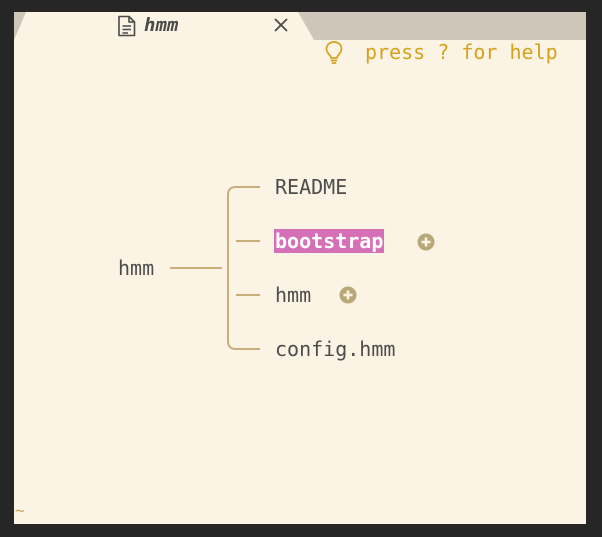 Image resolution: width=602 pixels, height=537 pixels. Describe the element at coordinates (335, 349) in the screenshot. I see `tree-node-config: config.hmm` at that location.